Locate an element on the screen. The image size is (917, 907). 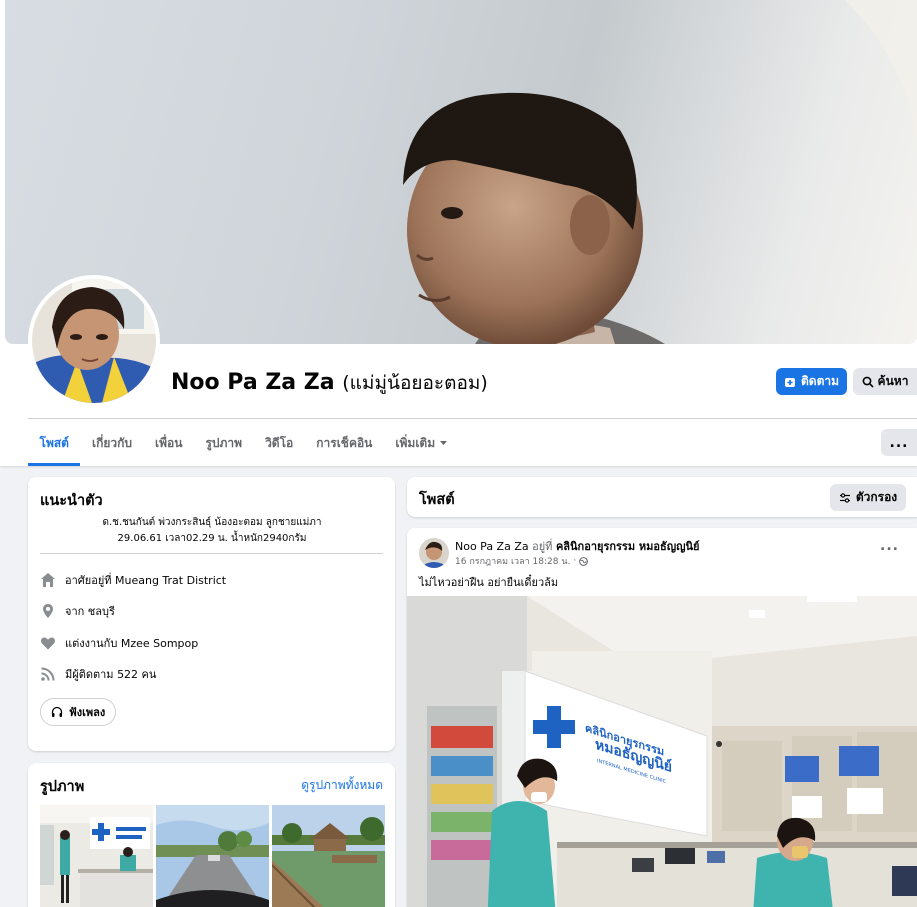
headphones-icon is located at coordinates (57, 711).